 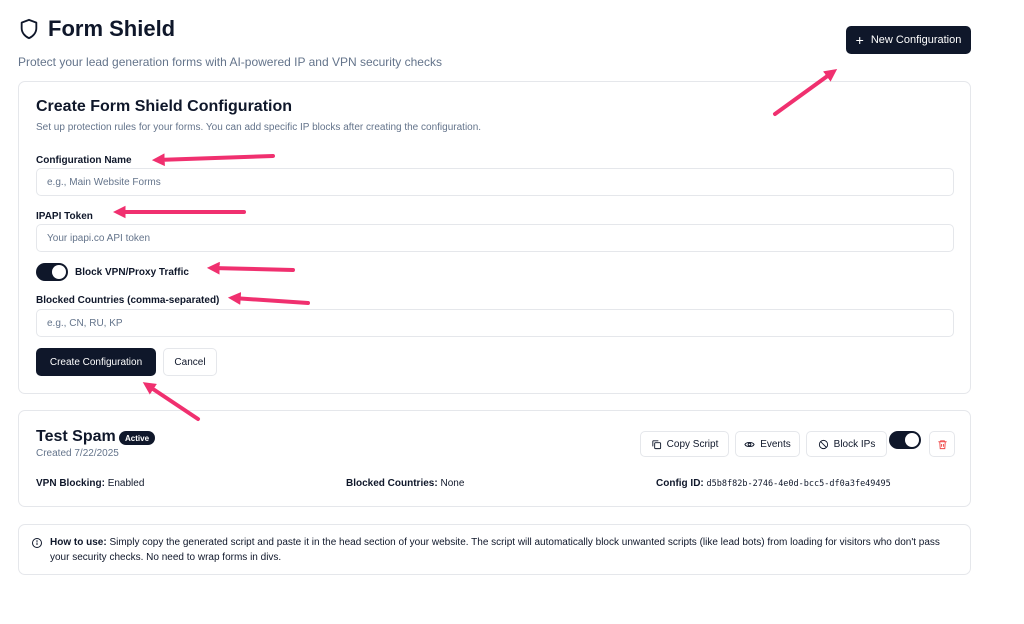 I want to click on cancel-button: Cancel, so click(x=190, y=362).